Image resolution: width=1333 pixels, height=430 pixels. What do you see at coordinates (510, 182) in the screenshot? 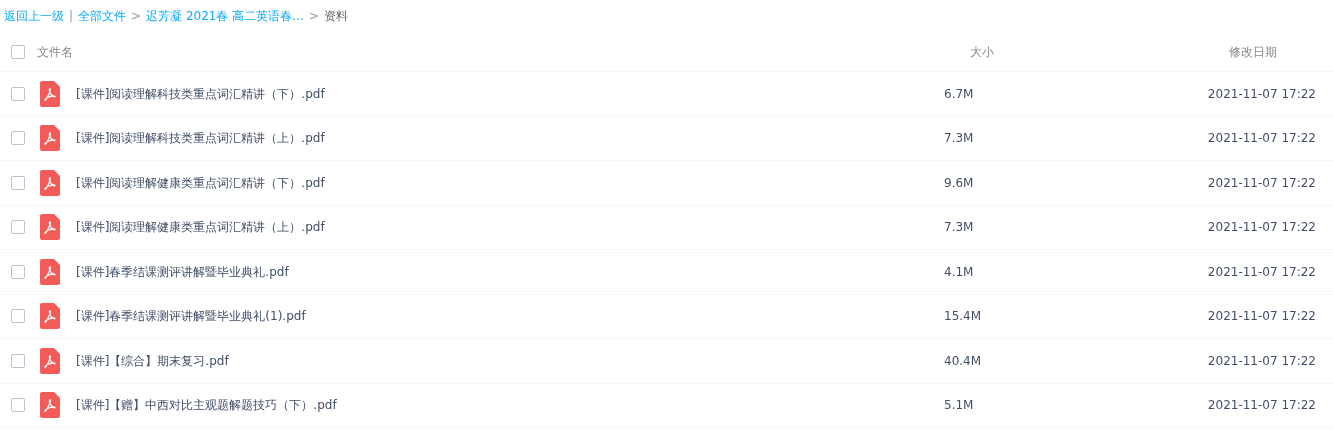
I see `file-name-link: [课件]阅读理解健康类重点词汇精讲（下）.pdf` at bounding box center [510, 182].